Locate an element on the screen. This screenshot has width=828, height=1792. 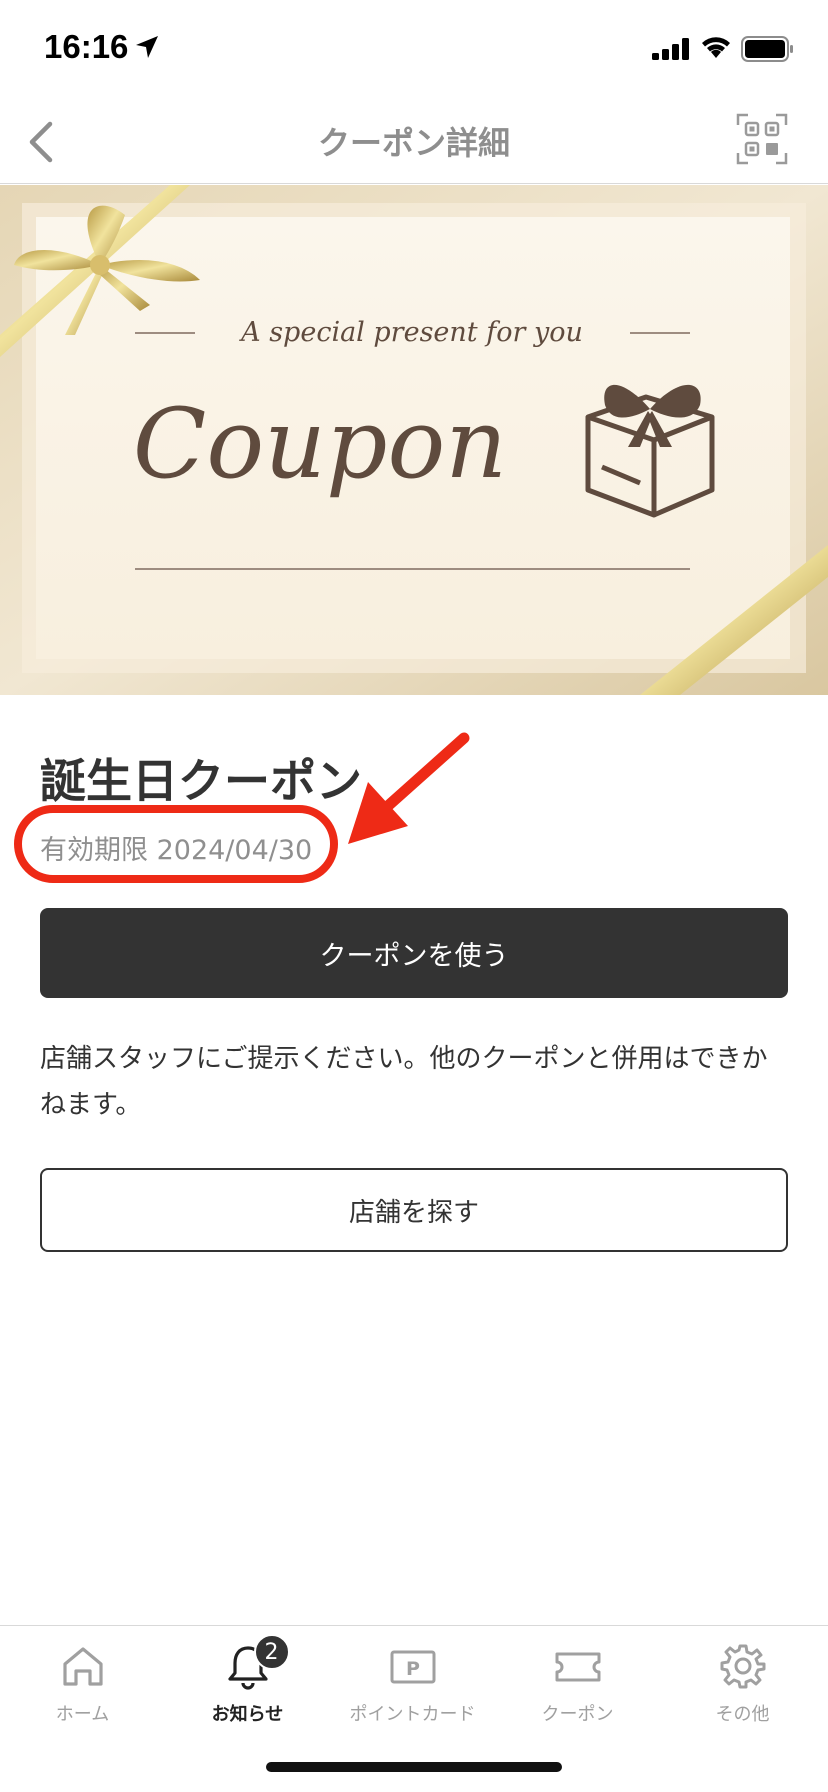
ticket-icon is located at coordinates (577, 1667).